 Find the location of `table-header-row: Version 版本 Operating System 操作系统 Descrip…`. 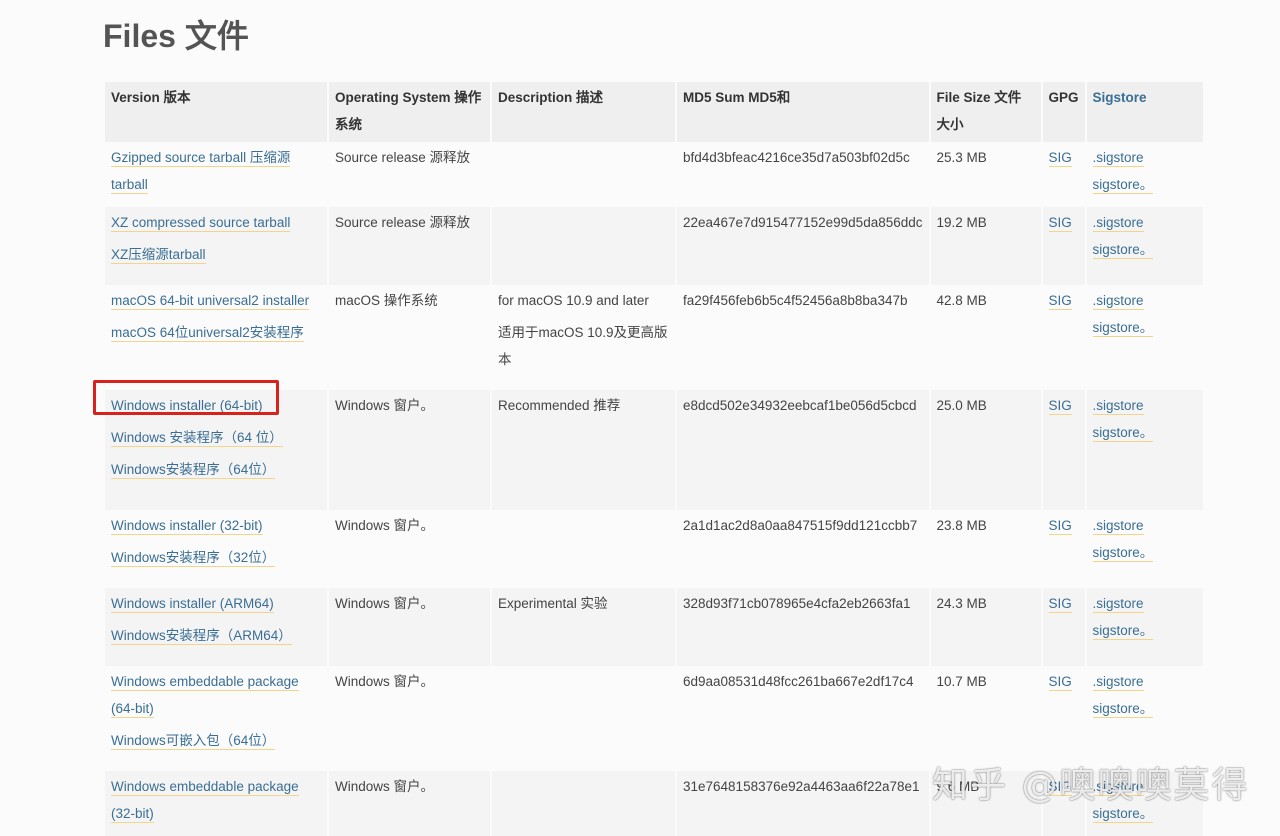

table-header-row: Version 版本 Operating System 操作系统 Descrip… is located at coordinates (654, 112).